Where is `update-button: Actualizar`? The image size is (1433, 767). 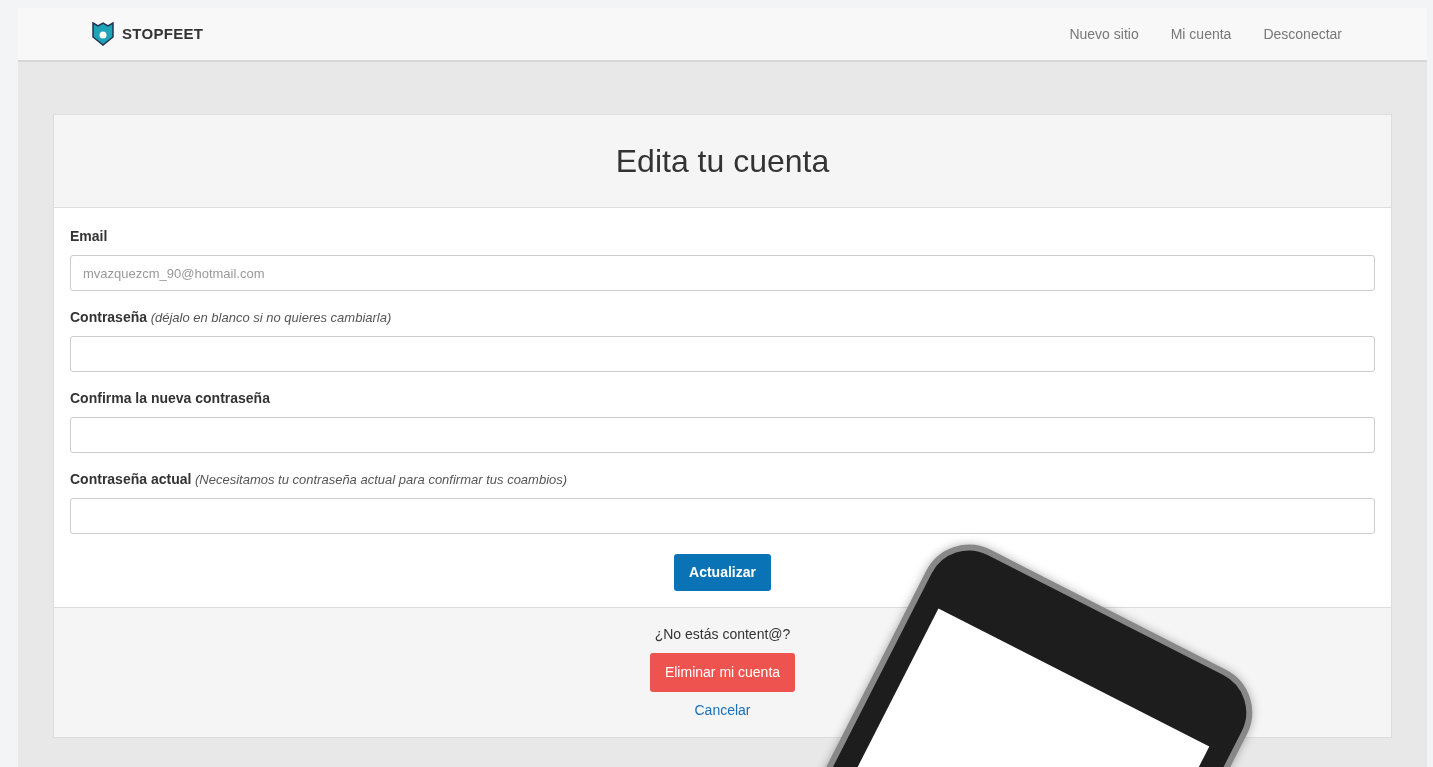
update-button: Actualizar is located at coordinates (722, 572).